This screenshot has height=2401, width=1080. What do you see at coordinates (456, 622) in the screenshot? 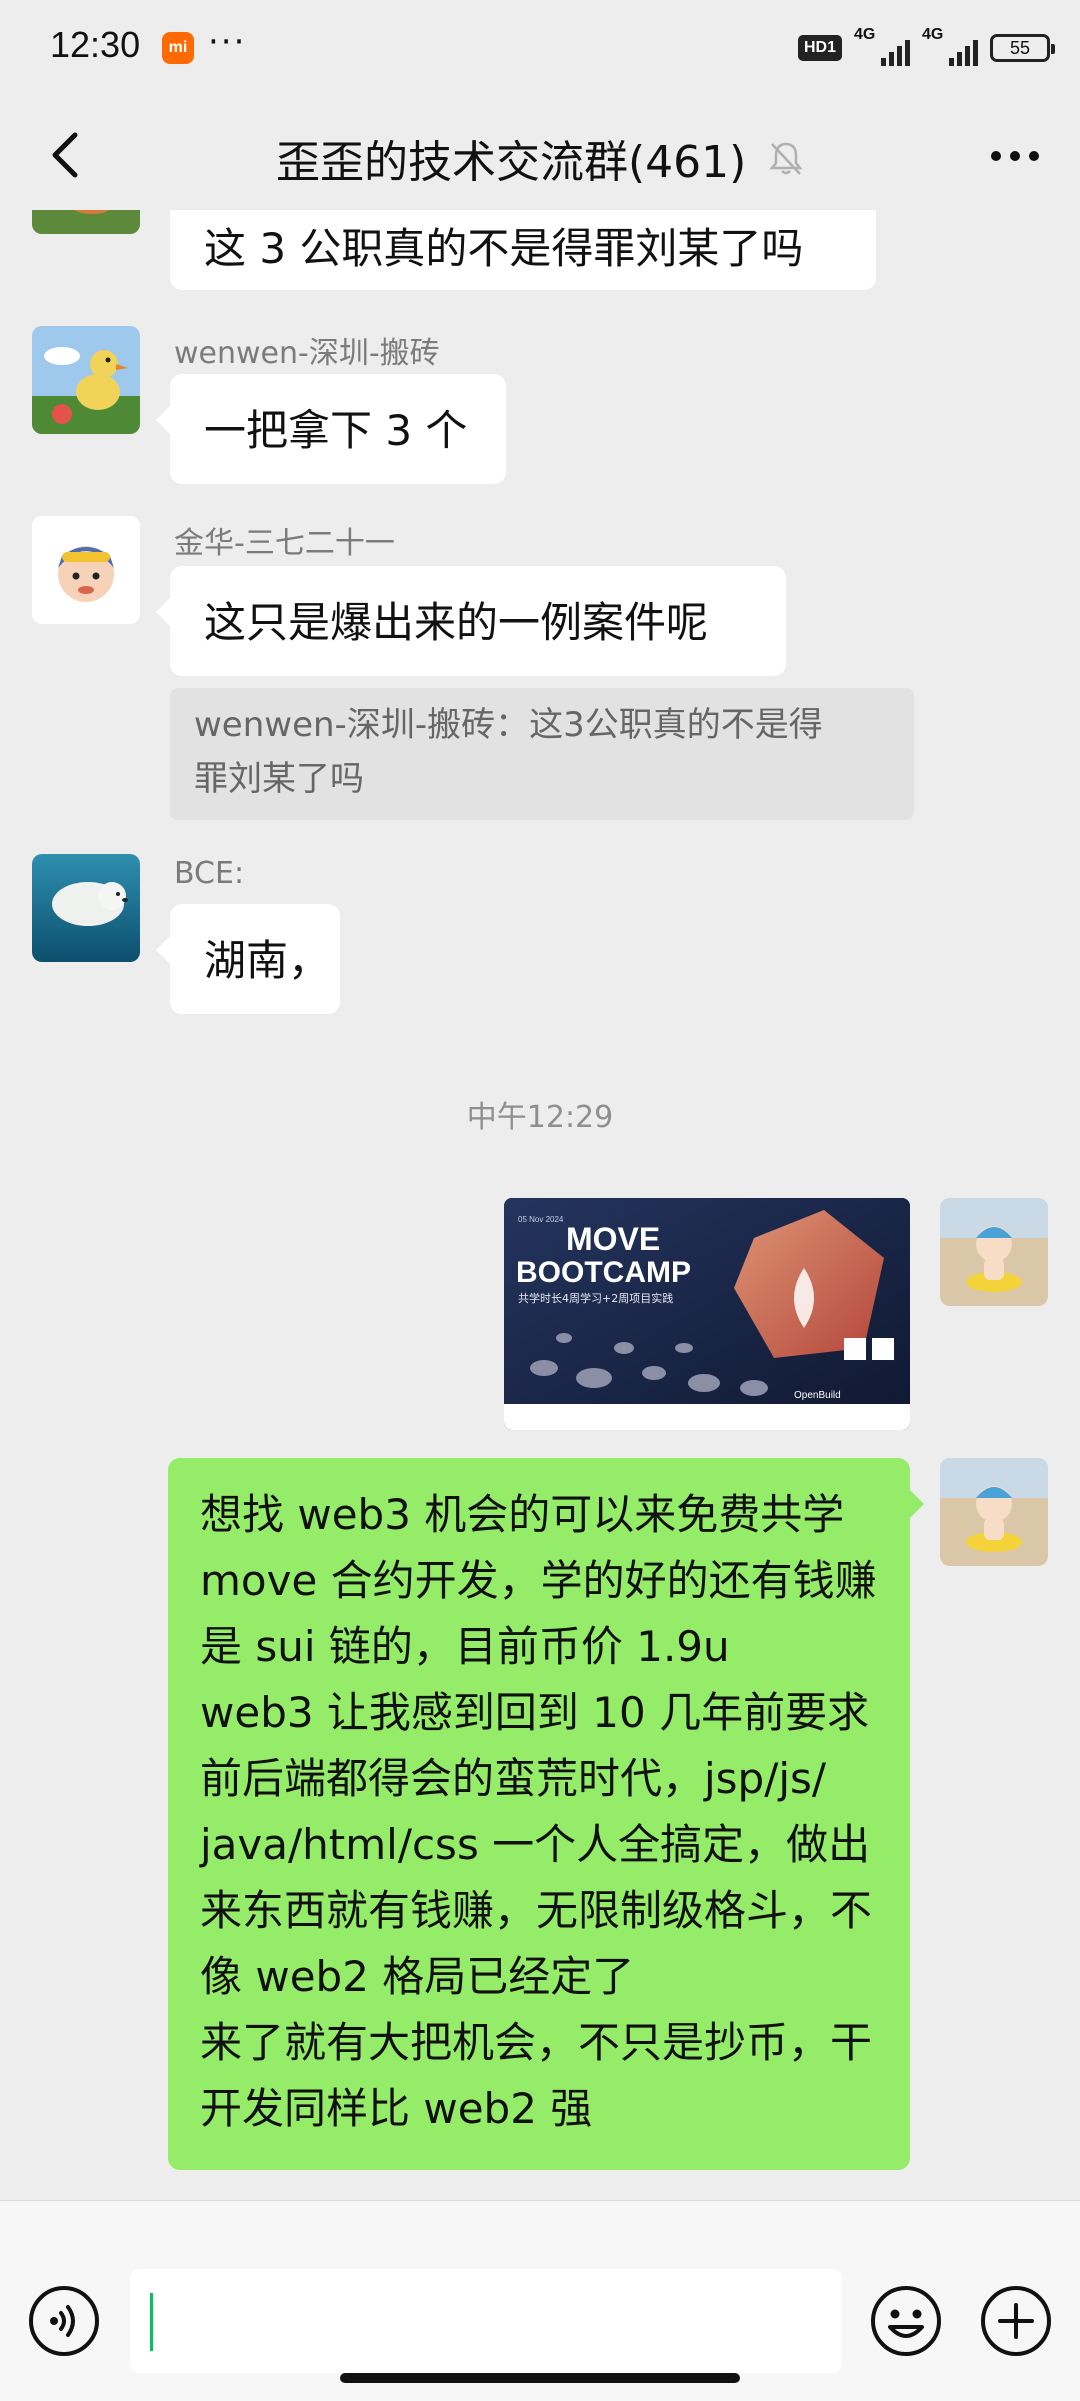
I see `message-text: 这只是爆出来的一例案件呢` at bounding box center [456, 622].